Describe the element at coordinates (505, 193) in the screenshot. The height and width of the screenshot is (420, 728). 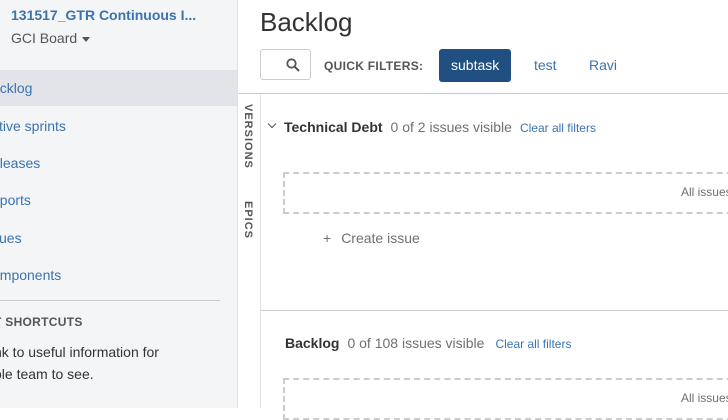
I see `technical-debt-drop-zone: All issues in t` at that location.